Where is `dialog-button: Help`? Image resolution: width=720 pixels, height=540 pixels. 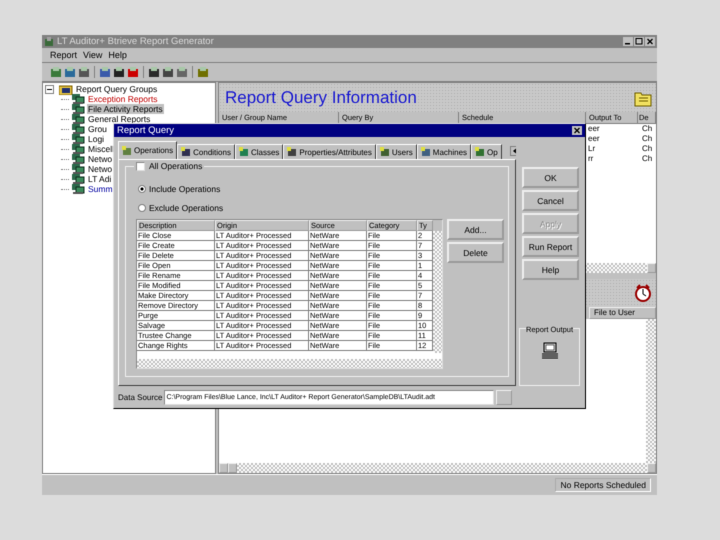
dialog-button: Help is located at coordinates (550, 269).